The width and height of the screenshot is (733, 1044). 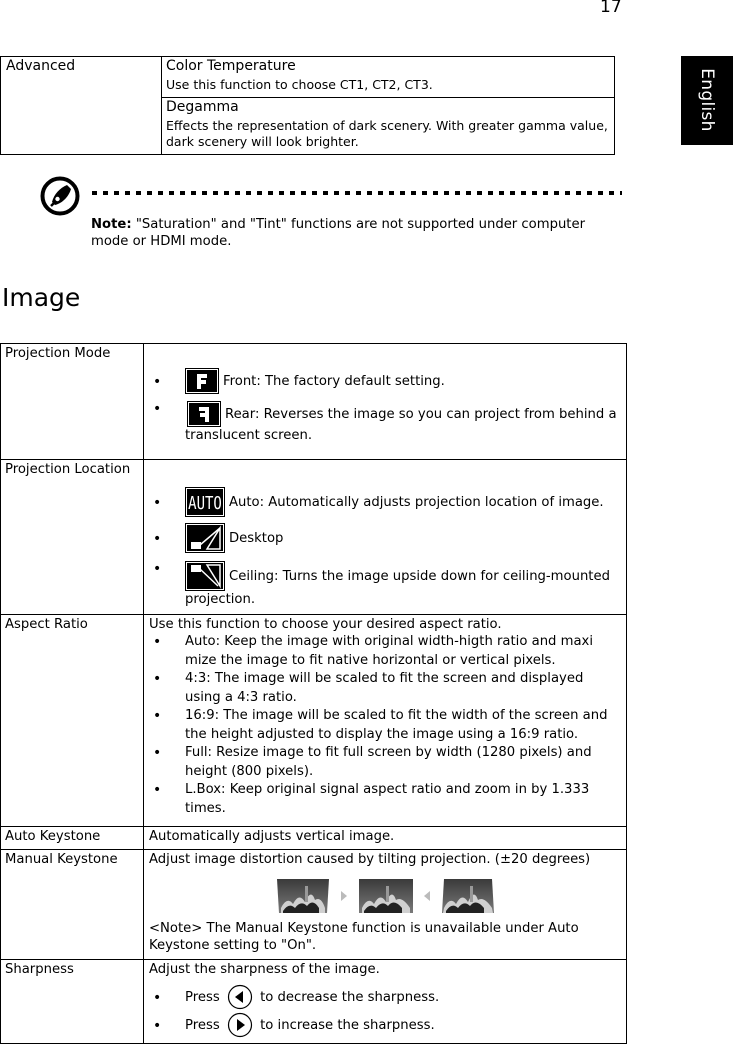 I want to click on manual-keystone-label: Manual Keystone, so click(x=72, y=904).